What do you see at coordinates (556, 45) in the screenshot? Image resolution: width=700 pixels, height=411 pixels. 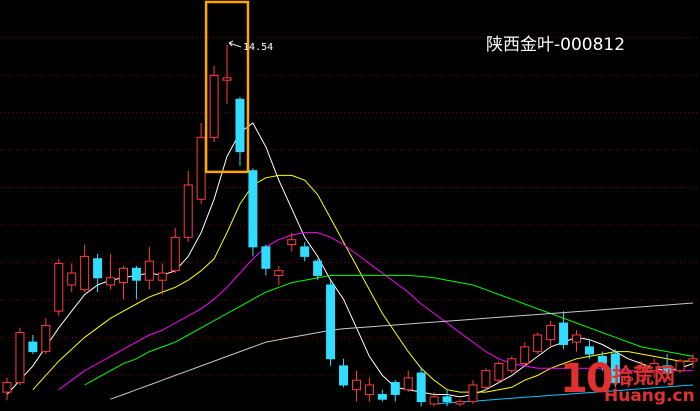 I see `stock-title: 陕西金叶-000812` at bounding box center [556, 45].